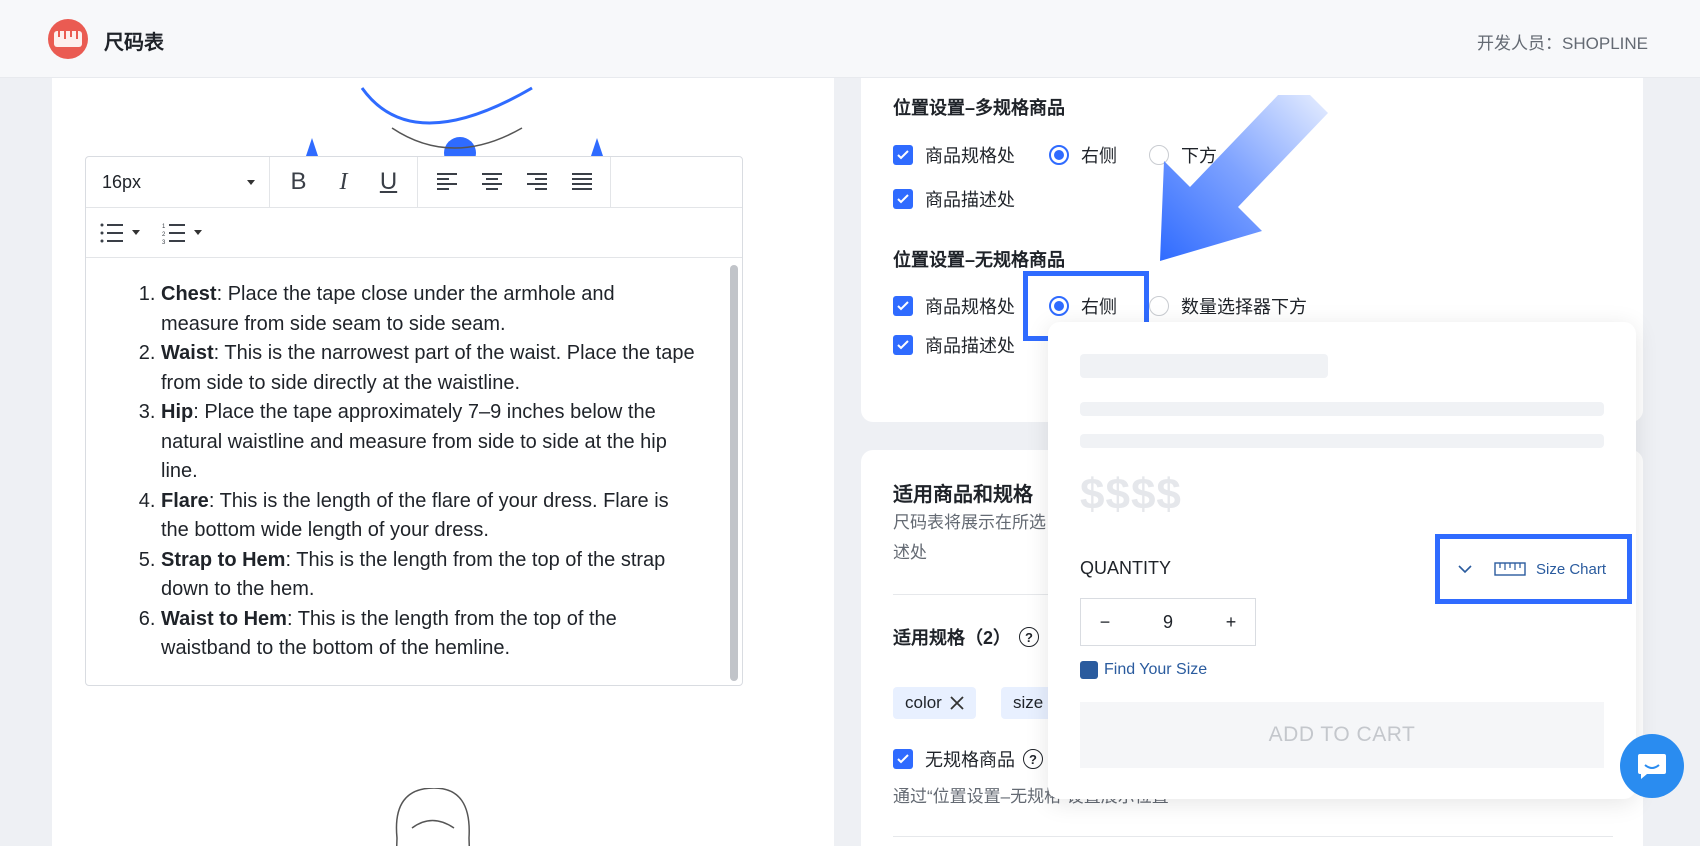 This screenshot has height=846, width=1700. Describe the element at coordinates (68, 39) in the screenshot. I see `app-logo-icon` at that location.